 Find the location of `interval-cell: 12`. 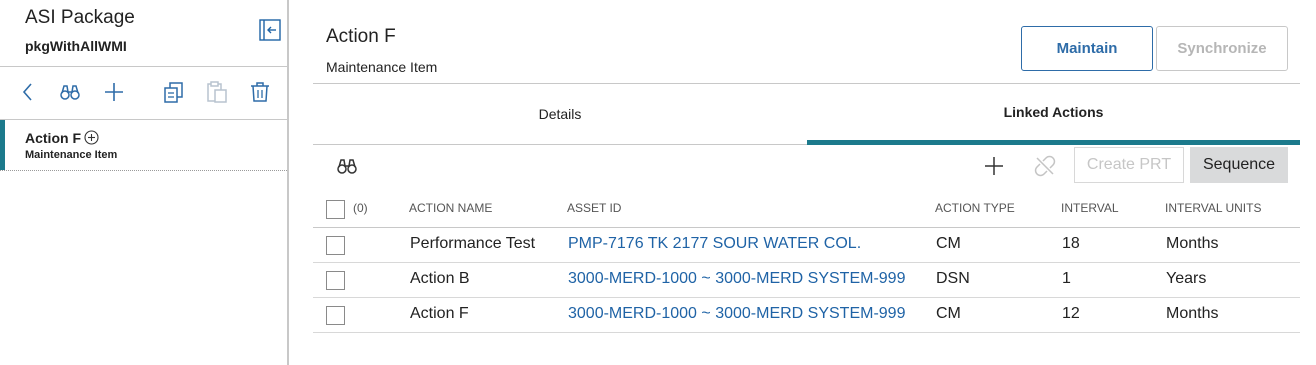

interval-cell: 12 is located at coordinates (1071, 313).